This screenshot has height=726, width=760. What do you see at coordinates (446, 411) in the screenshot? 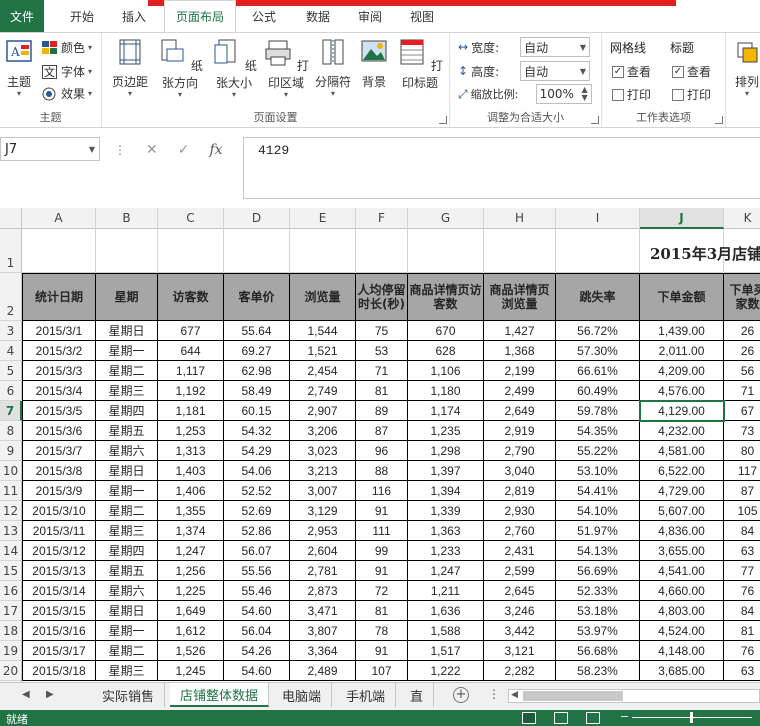
I see `data-cell: 1,174` at bounding box center [446, 411].